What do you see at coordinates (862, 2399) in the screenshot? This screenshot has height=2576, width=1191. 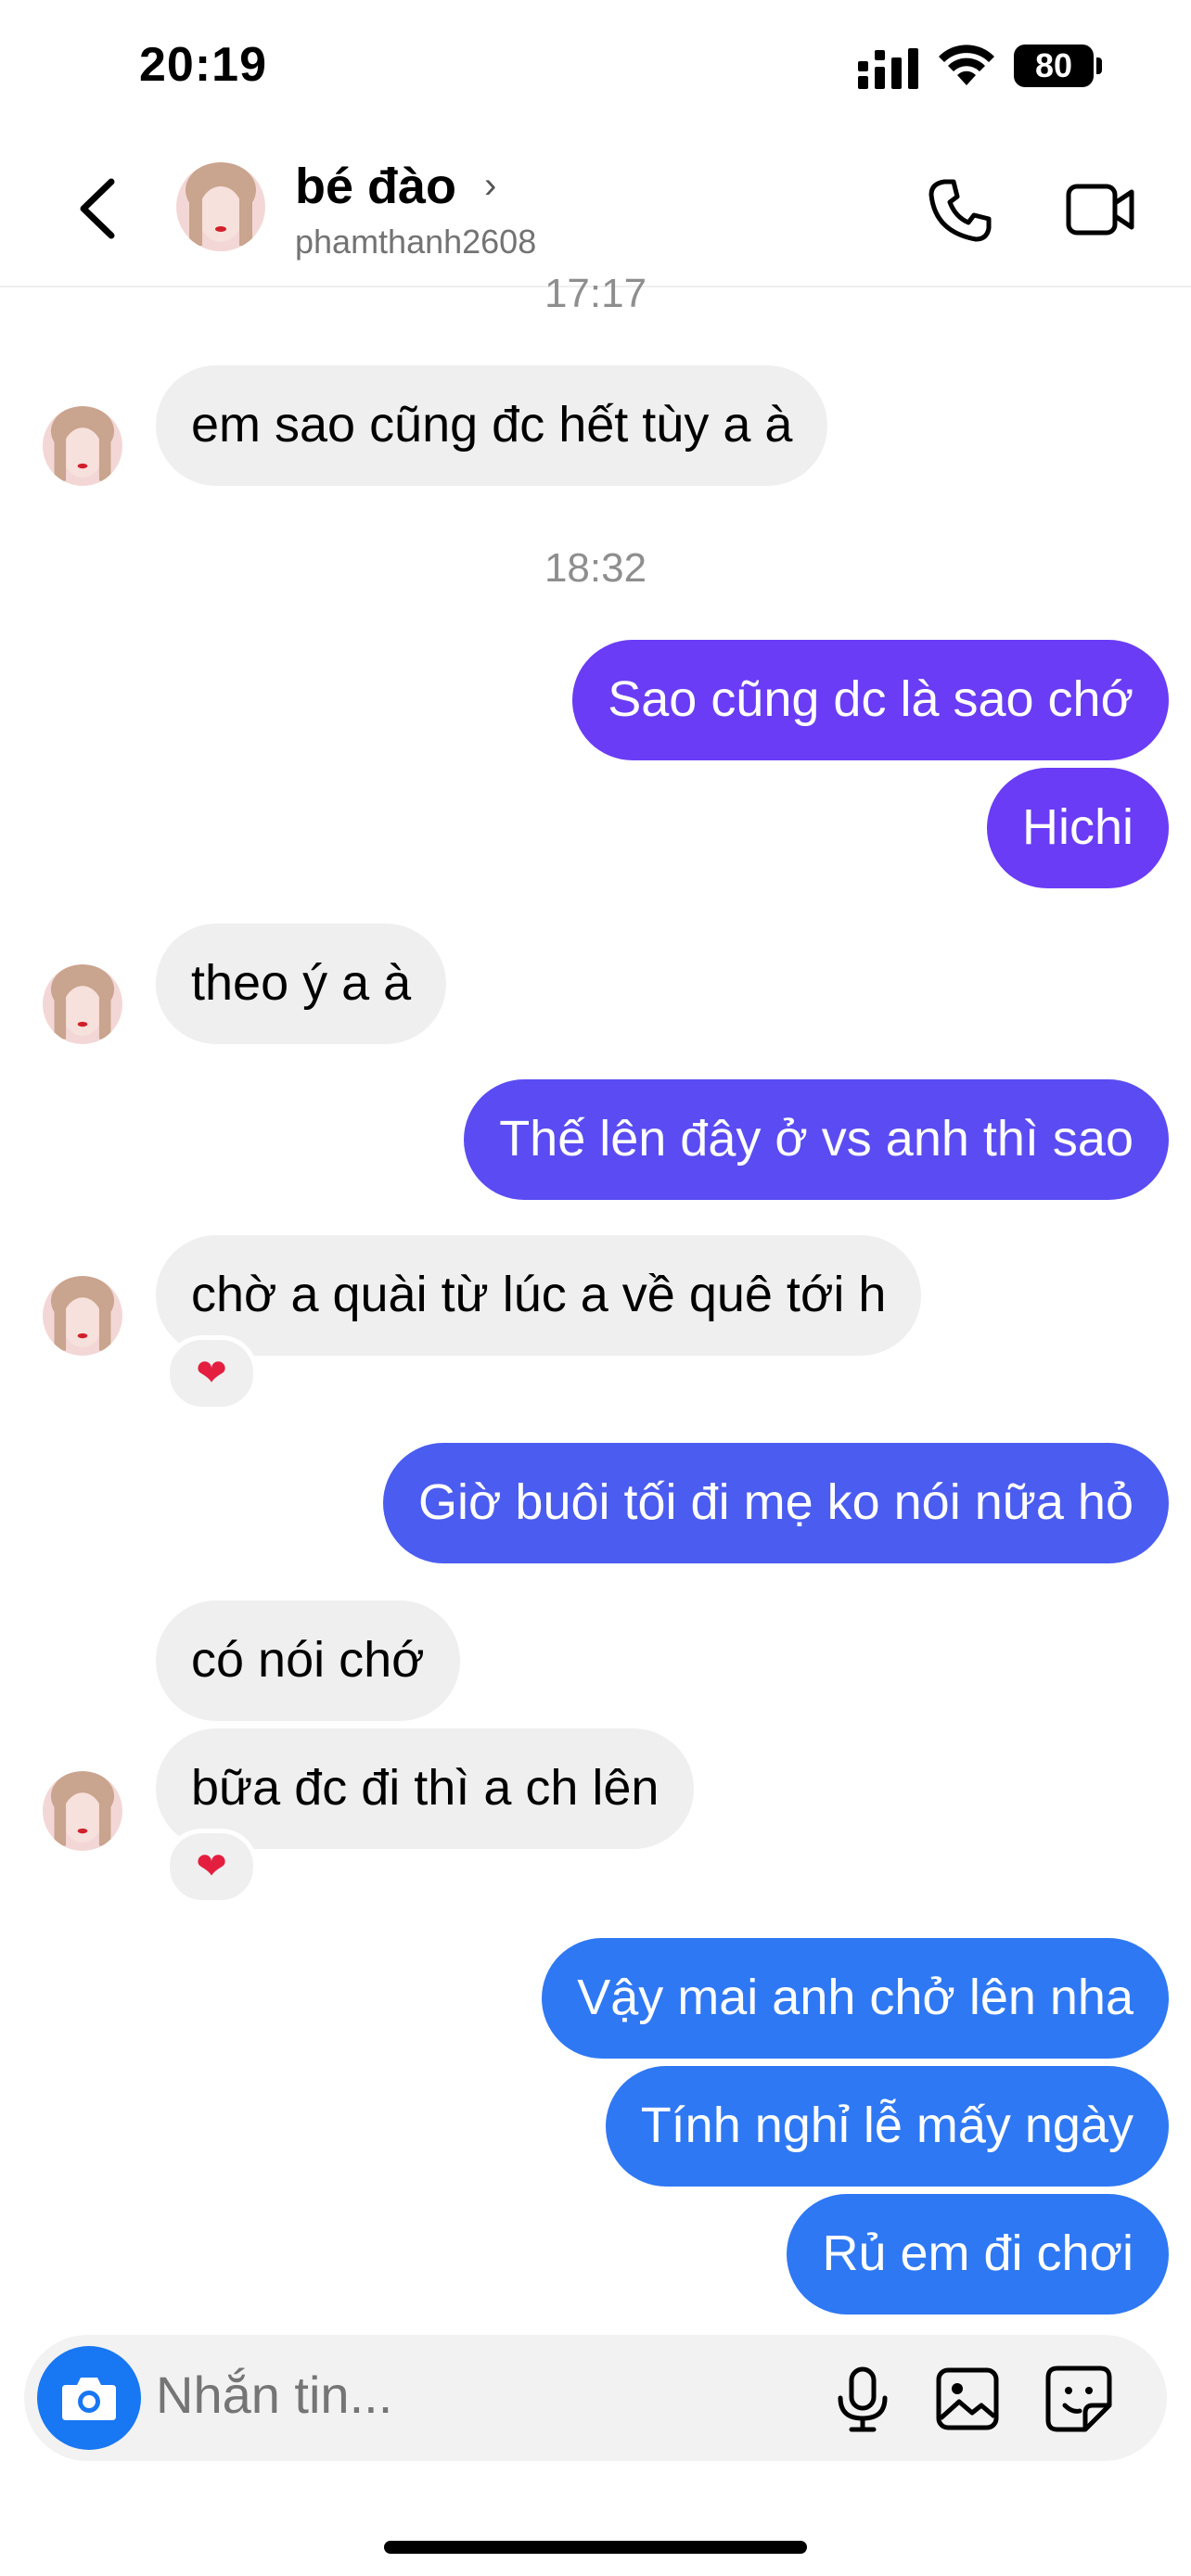 I see `microphone-icon` at bounding box center [862, 2399].